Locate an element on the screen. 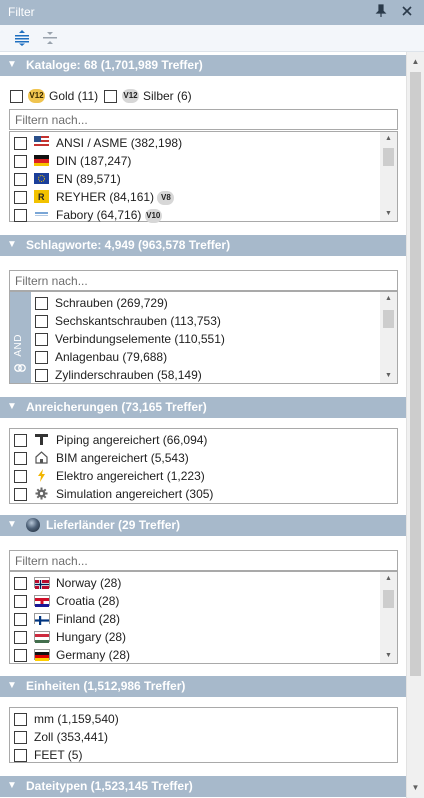 The width and height of the screenshot is (424, 798). item-label: Elektro angereichert (1,223) is located at coordinates (130, 476).